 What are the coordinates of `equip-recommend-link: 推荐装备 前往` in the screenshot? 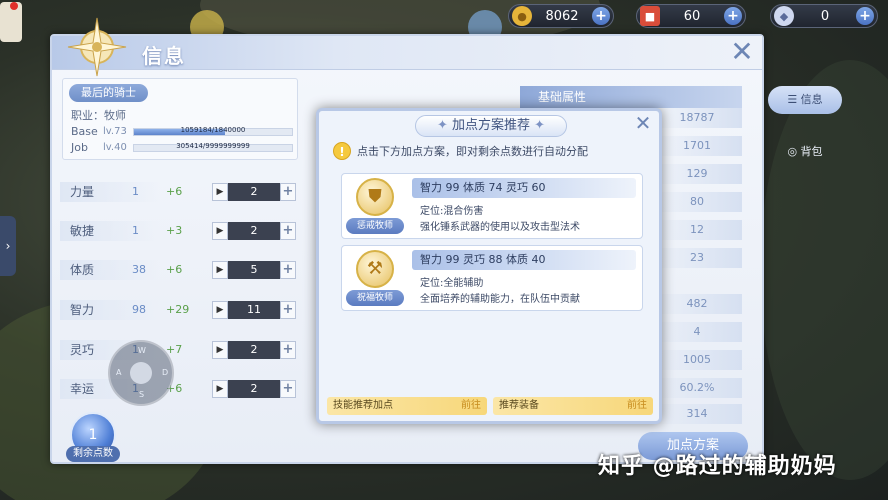 It's located at (573, 406).